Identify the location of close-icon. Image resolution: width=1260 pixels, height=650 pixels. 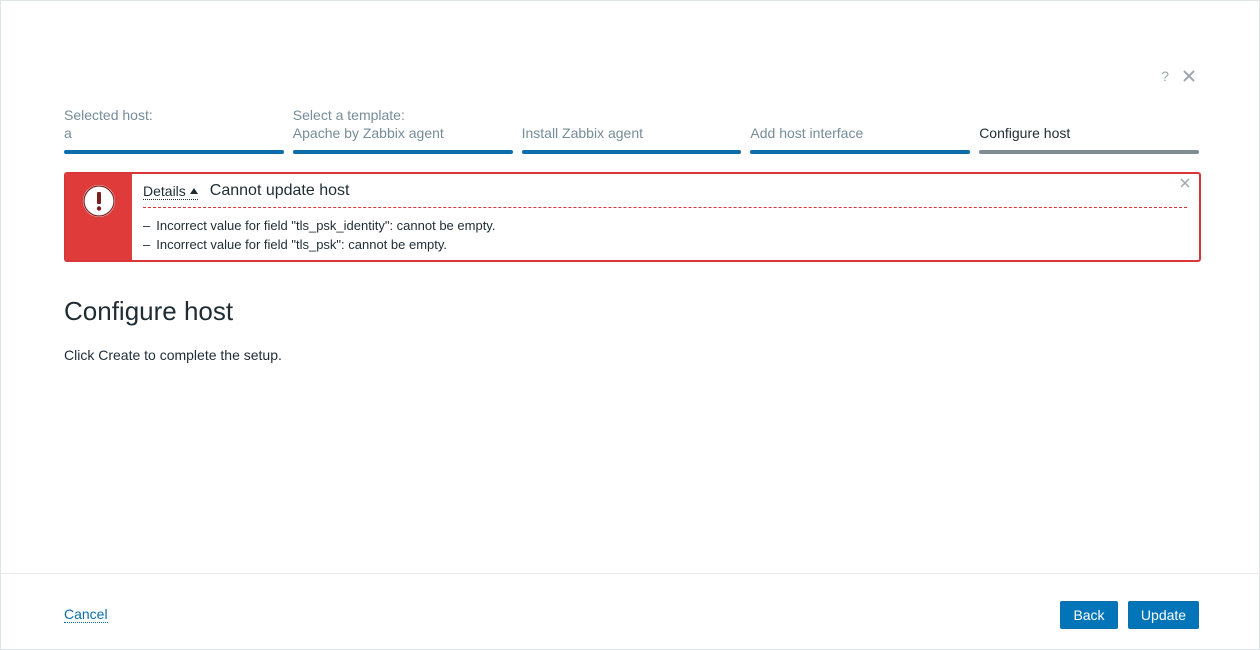
(1189, 76).